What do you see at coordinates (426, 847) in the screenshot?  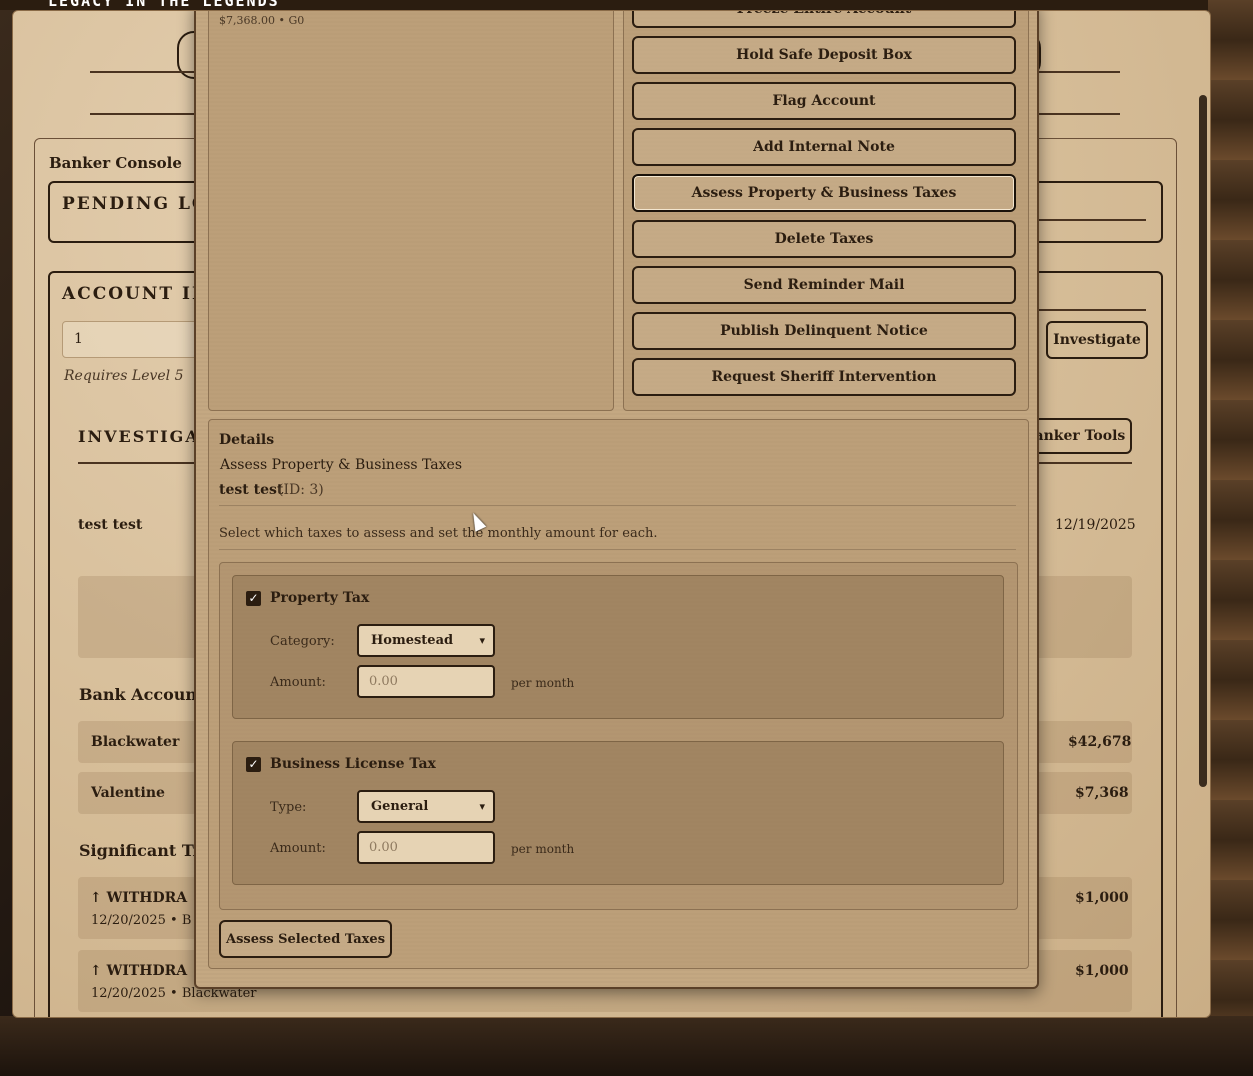 I see `business-amount-input: 0.00` at bounding box center [426, 847].